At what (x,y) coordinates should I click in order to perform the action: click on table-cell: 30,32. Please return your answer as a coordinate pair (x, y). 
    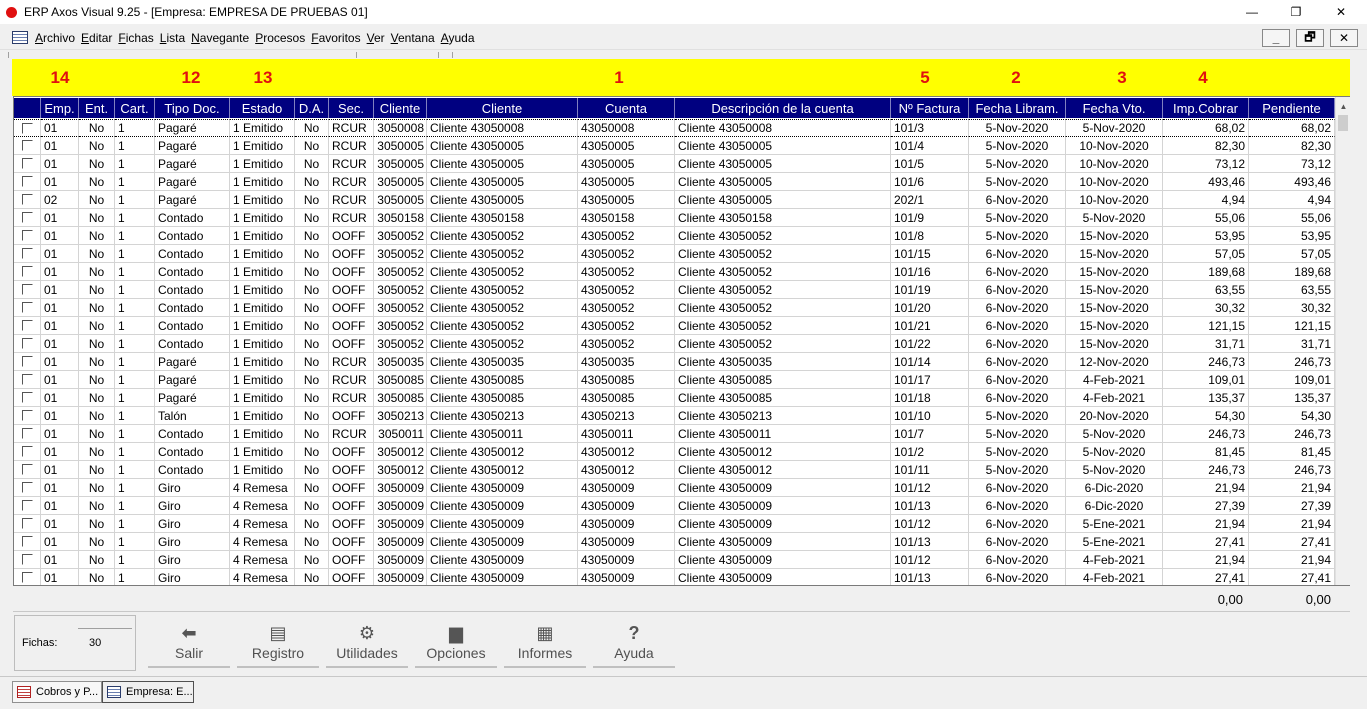
    Looking at the image, I should click on (1206, 308).